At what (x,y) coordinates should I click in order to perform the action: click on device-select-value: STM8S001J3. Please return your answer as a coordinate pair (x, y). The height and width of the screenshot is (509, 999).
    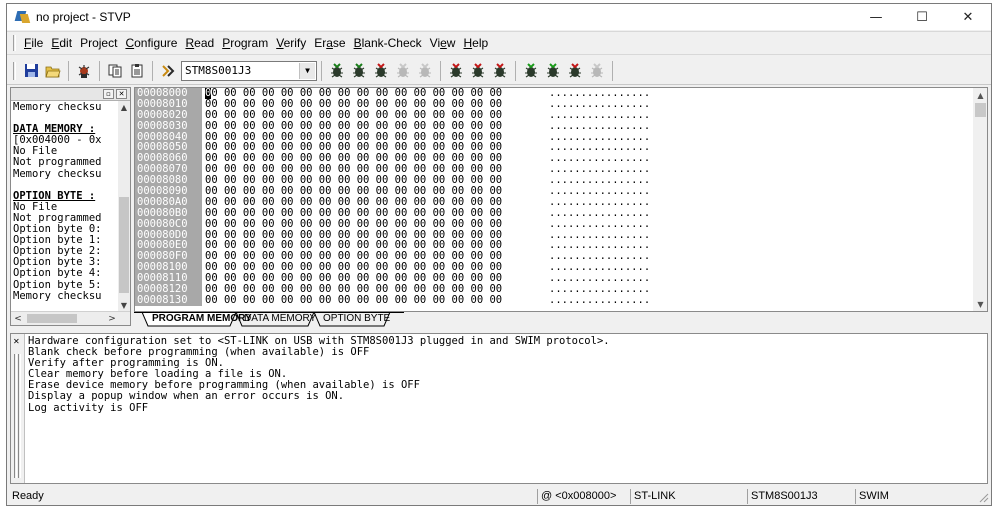
    Looking at the image, I should click on (218, 70).